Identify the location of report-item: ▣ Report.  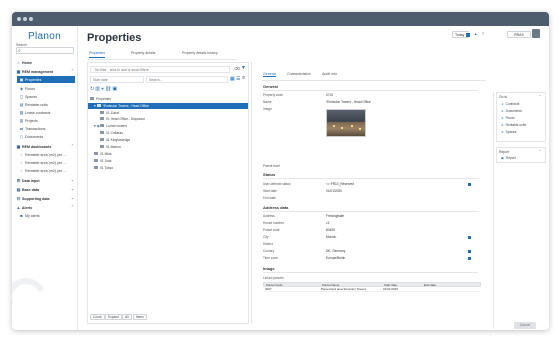
(508, 158).